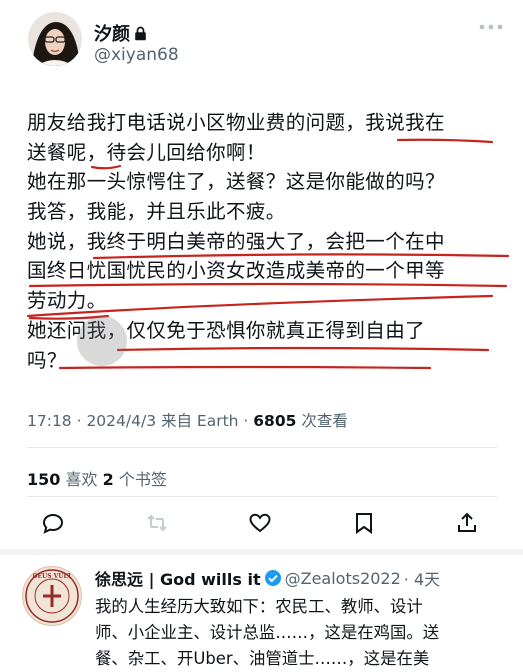 Image resolution: width=523 pixels, height=672 pixels. What do you see at coordinates (272, 578) in the screenshot?
I see `verified-badge-icon` at bounding box center [272, 578].